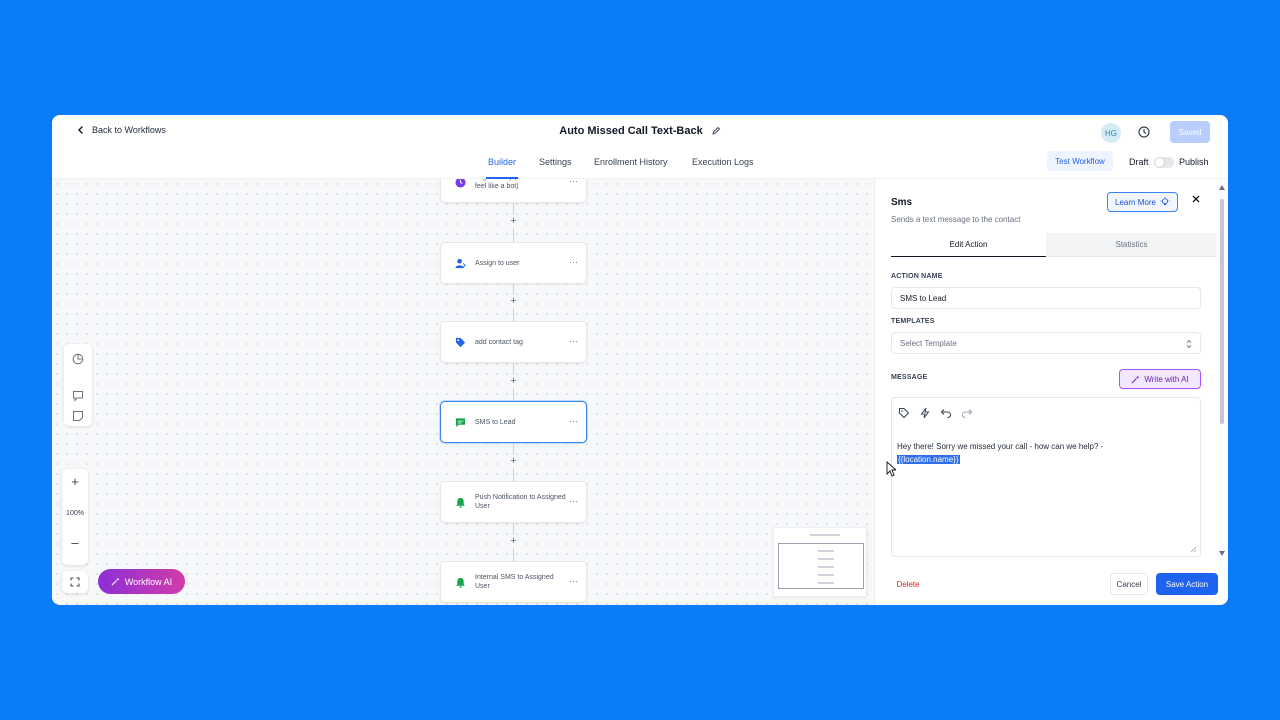 The width and height of the screenshot is (1280, 720). Describe the element at coordinates (460, 263) in the screenshot. I see `user-icon` at that location.